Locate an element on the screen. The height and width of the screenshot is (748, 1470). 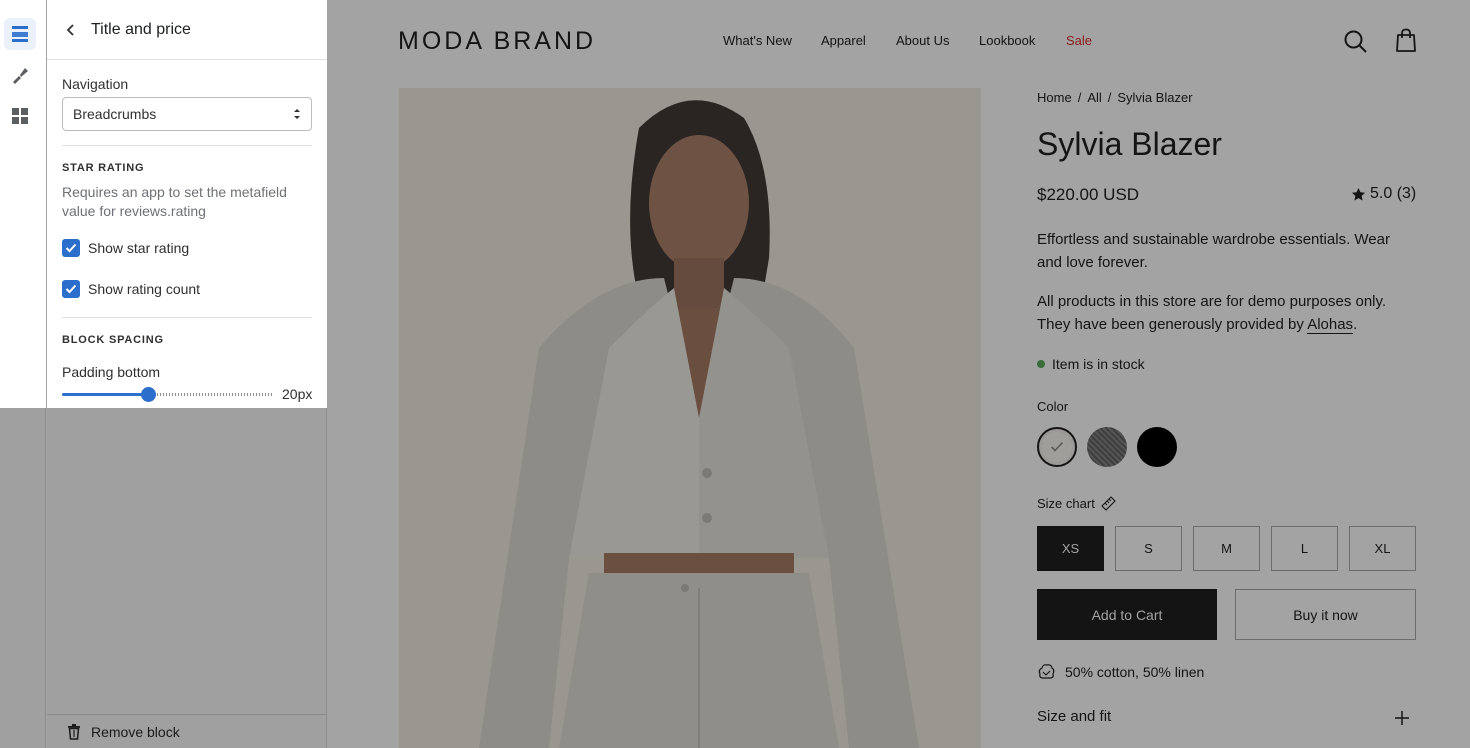
alohas-link: Alohas is located at coordinates (1330, 325).